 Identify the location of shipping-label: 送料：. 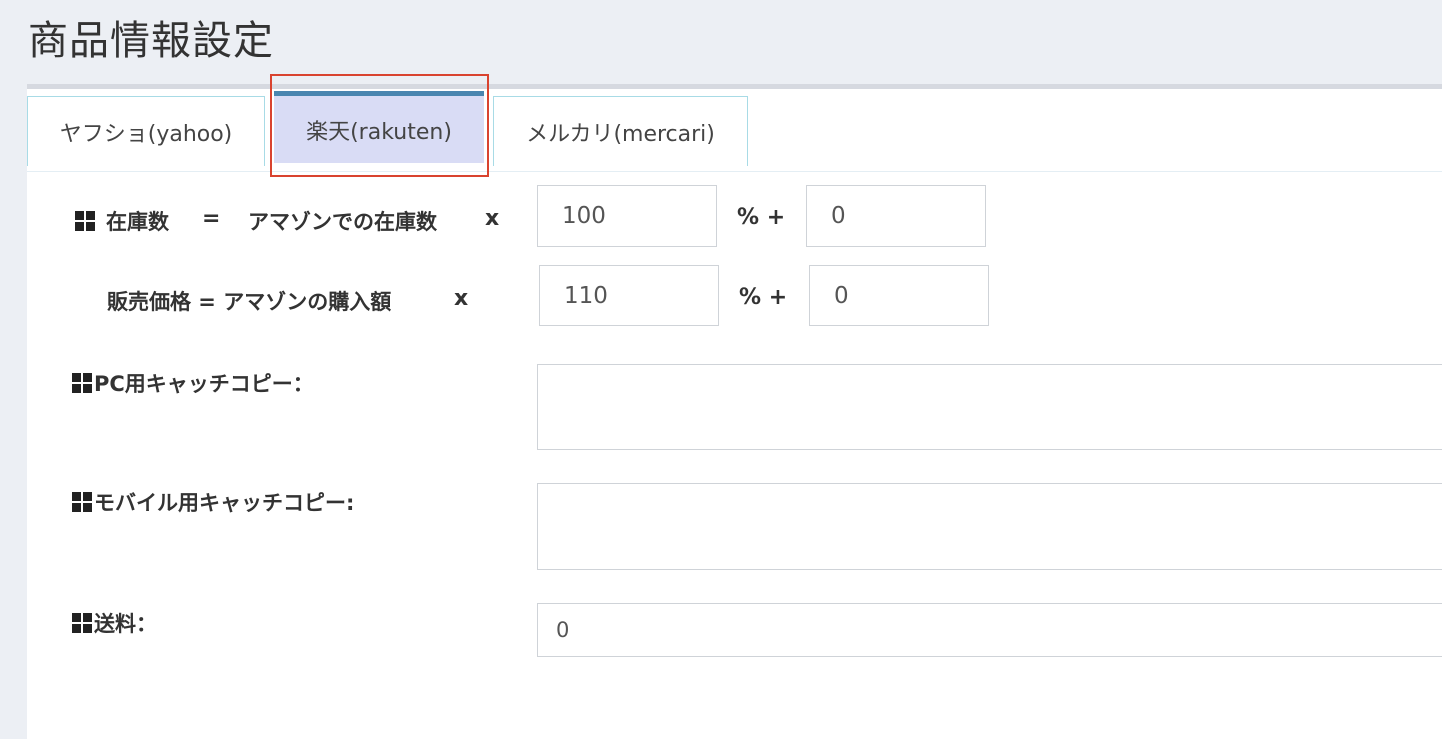
(125, 624).